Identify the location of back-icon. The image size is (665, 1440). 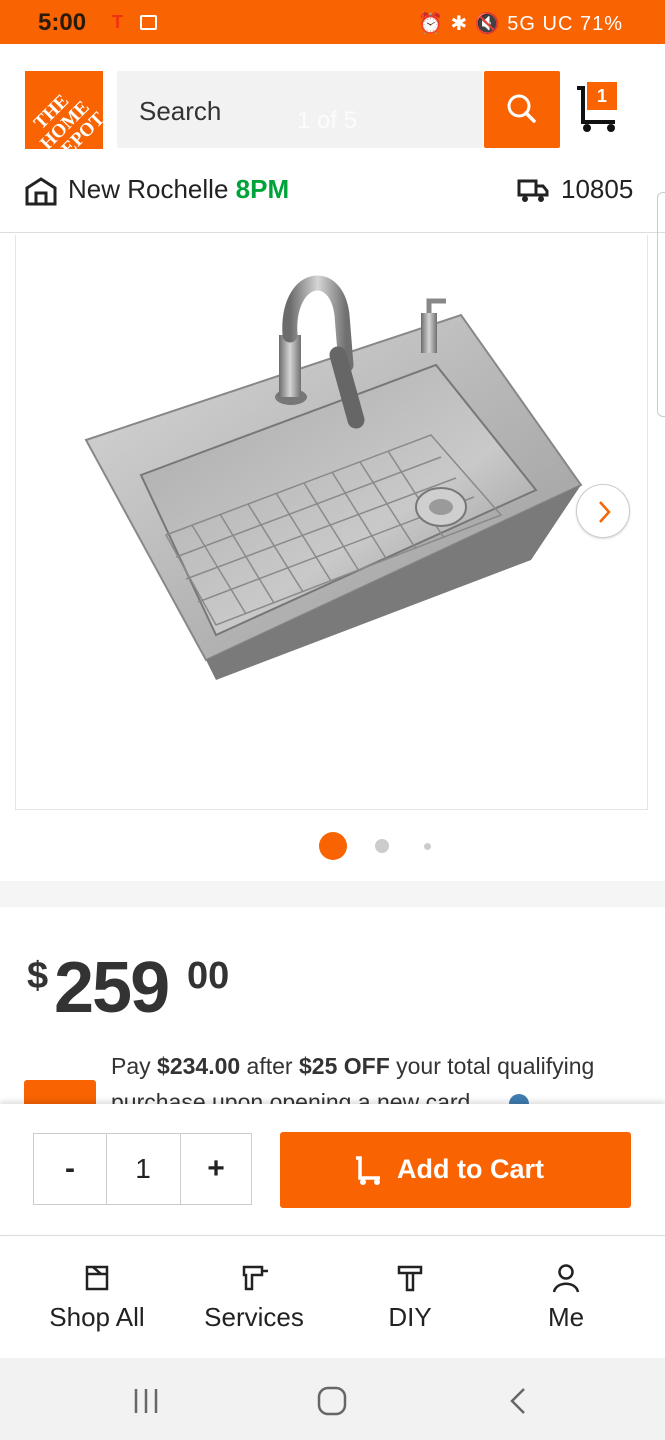
(519, 1401).